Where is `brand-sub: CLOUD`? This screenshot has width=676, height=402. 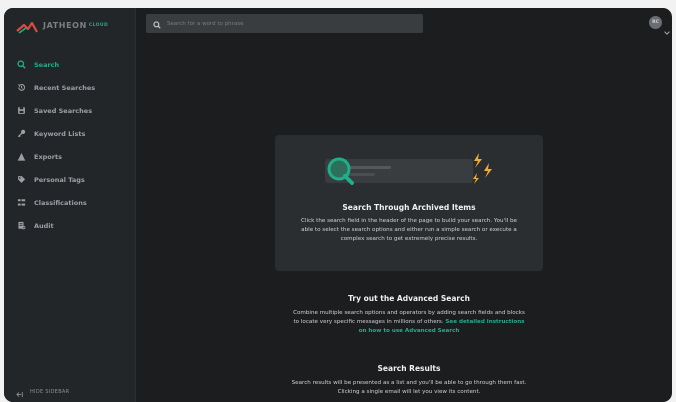
brand-sub: CLOUD is located at coordinates (98, 25).